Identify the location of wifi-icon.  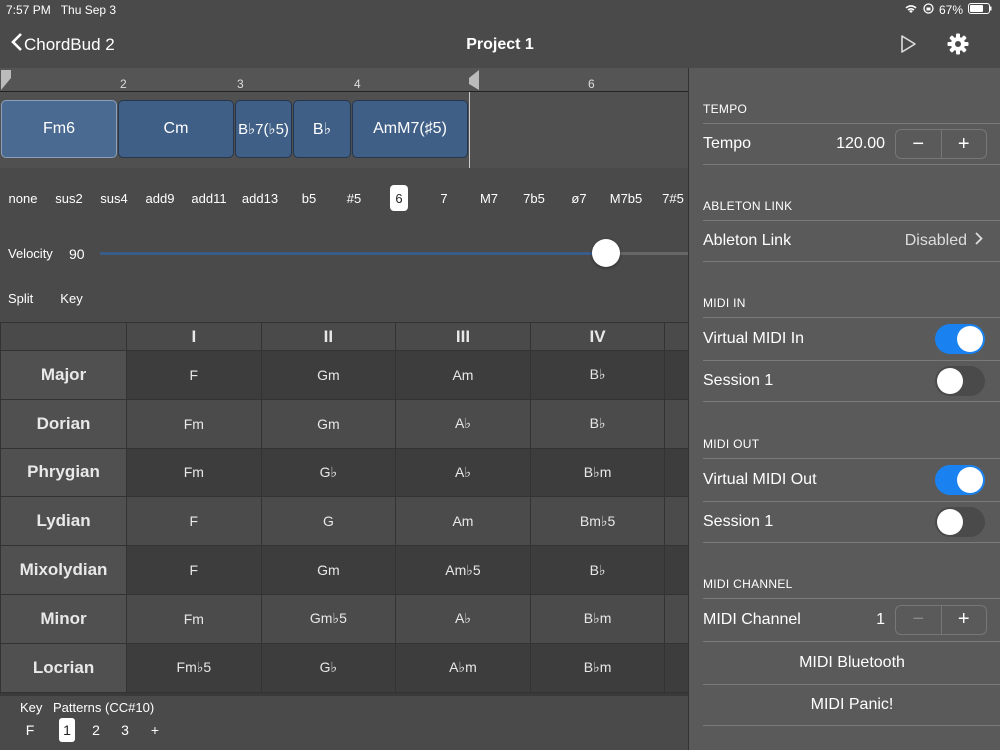
(911, 10).